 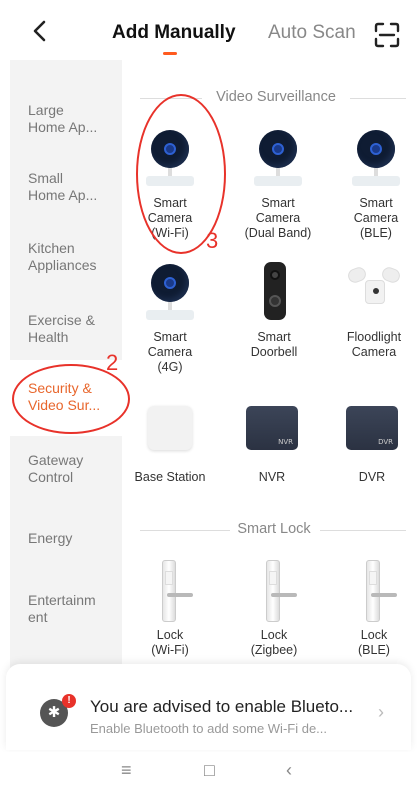 I want to click on device-floodlight-camera: Floodlight Camera, so click(x=372, y=311).